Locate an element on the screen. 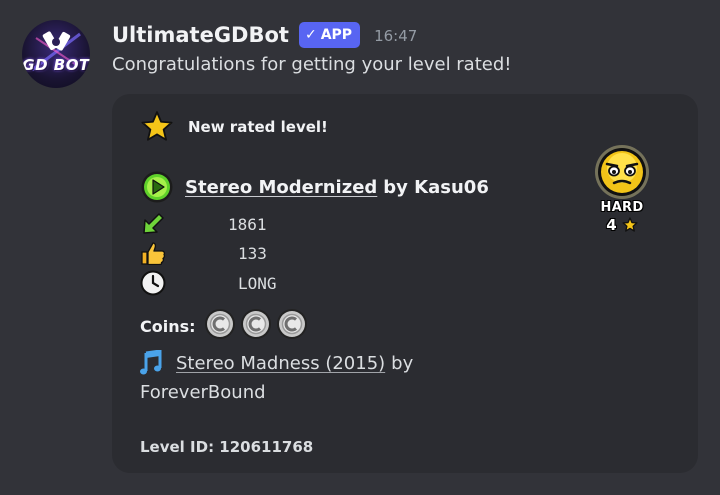  level-author: by Kasu06 is located at coordinates (436, 187).